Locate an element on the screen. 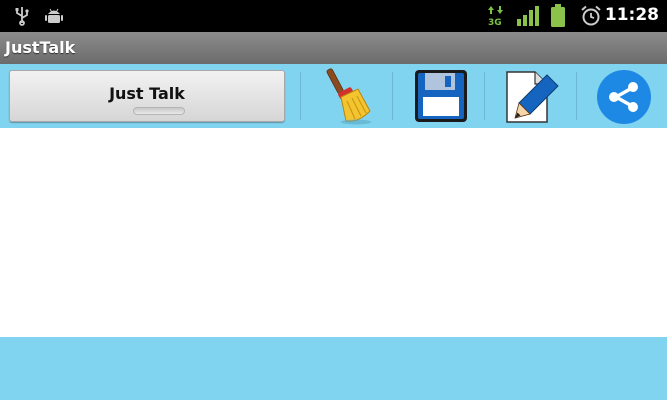 The height and width of the screenshot is (400, 667). network-type-label: 3G is located at coordinates (495, 23).